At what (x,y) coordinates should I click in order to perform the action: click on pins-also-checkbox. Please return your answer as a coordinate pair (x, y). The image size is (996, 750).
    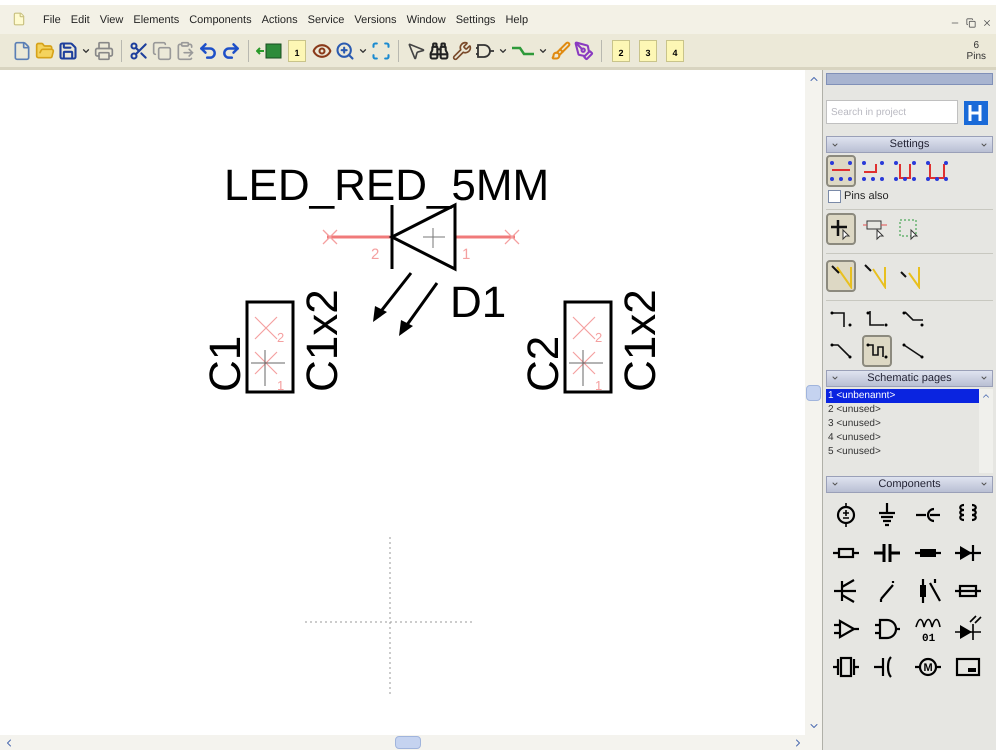
    Looking at the image, I should click on (834, 196).